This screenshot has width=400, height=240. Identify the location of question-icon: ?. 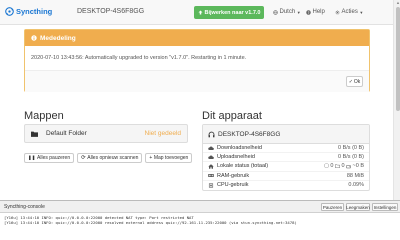
(308, 11).